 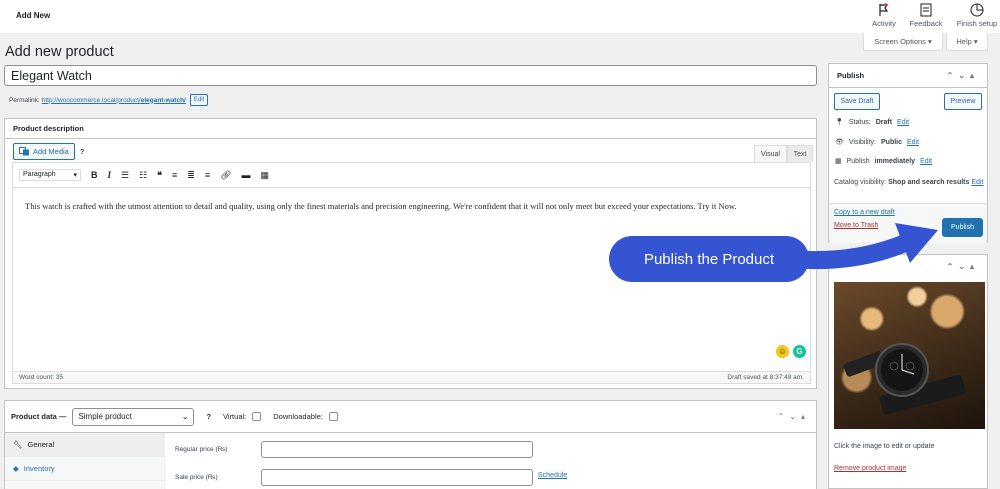 I want to click on copy-draft-link: Copy to a new draft, so click(x=864, y=212).